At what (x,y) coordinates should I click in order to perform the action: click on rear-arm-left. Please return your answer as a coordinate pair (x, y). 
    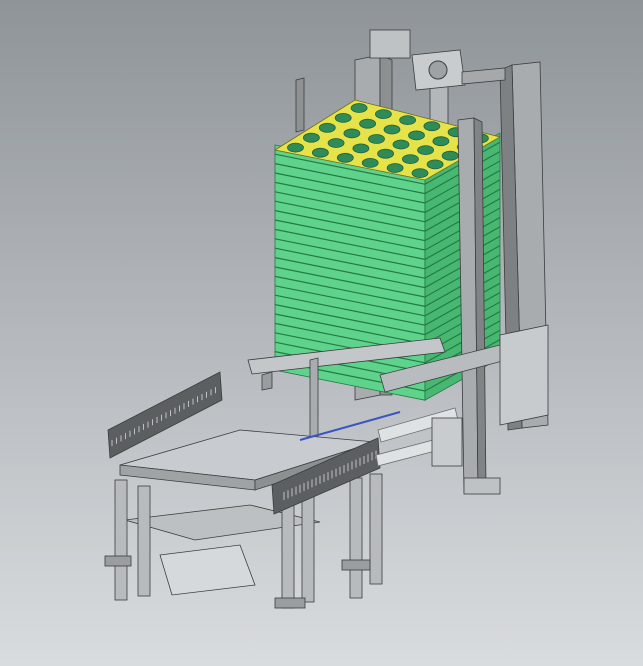
    Looking at the image, I should click on (300, 105).